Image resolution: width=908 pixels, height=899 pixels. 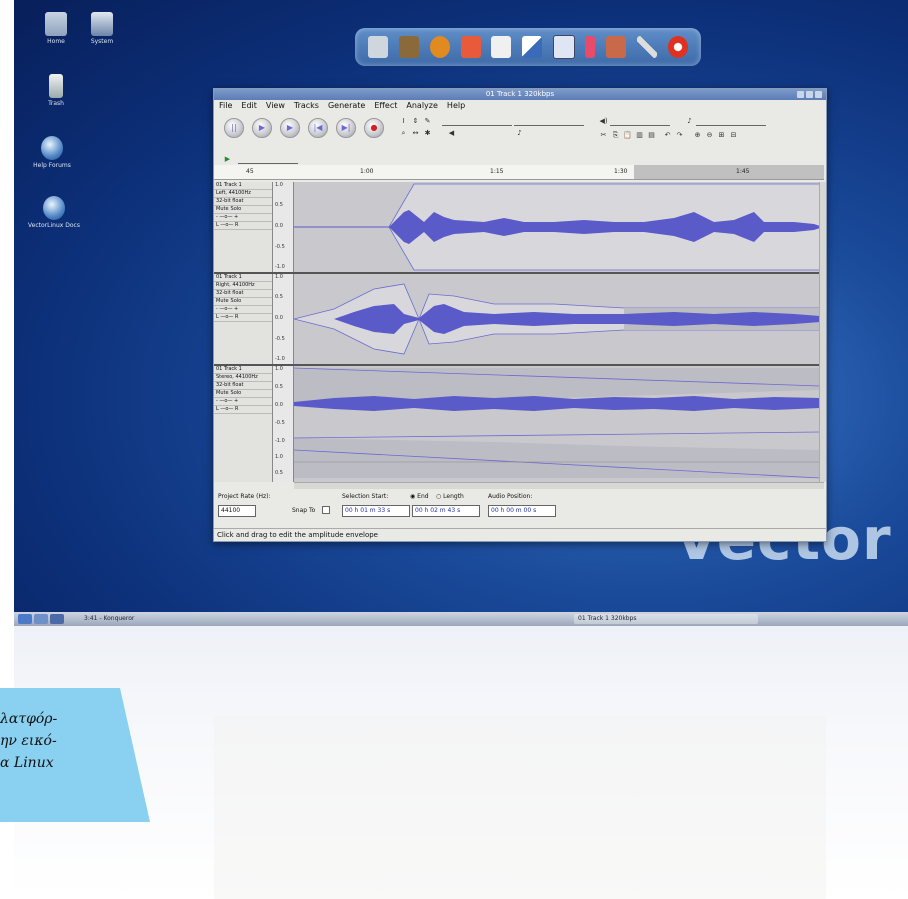 What do you see at coordinates (697, 135) in the screenshot?
I see `zoom-in-icon: ⊕` at bounding box center [697, 135].